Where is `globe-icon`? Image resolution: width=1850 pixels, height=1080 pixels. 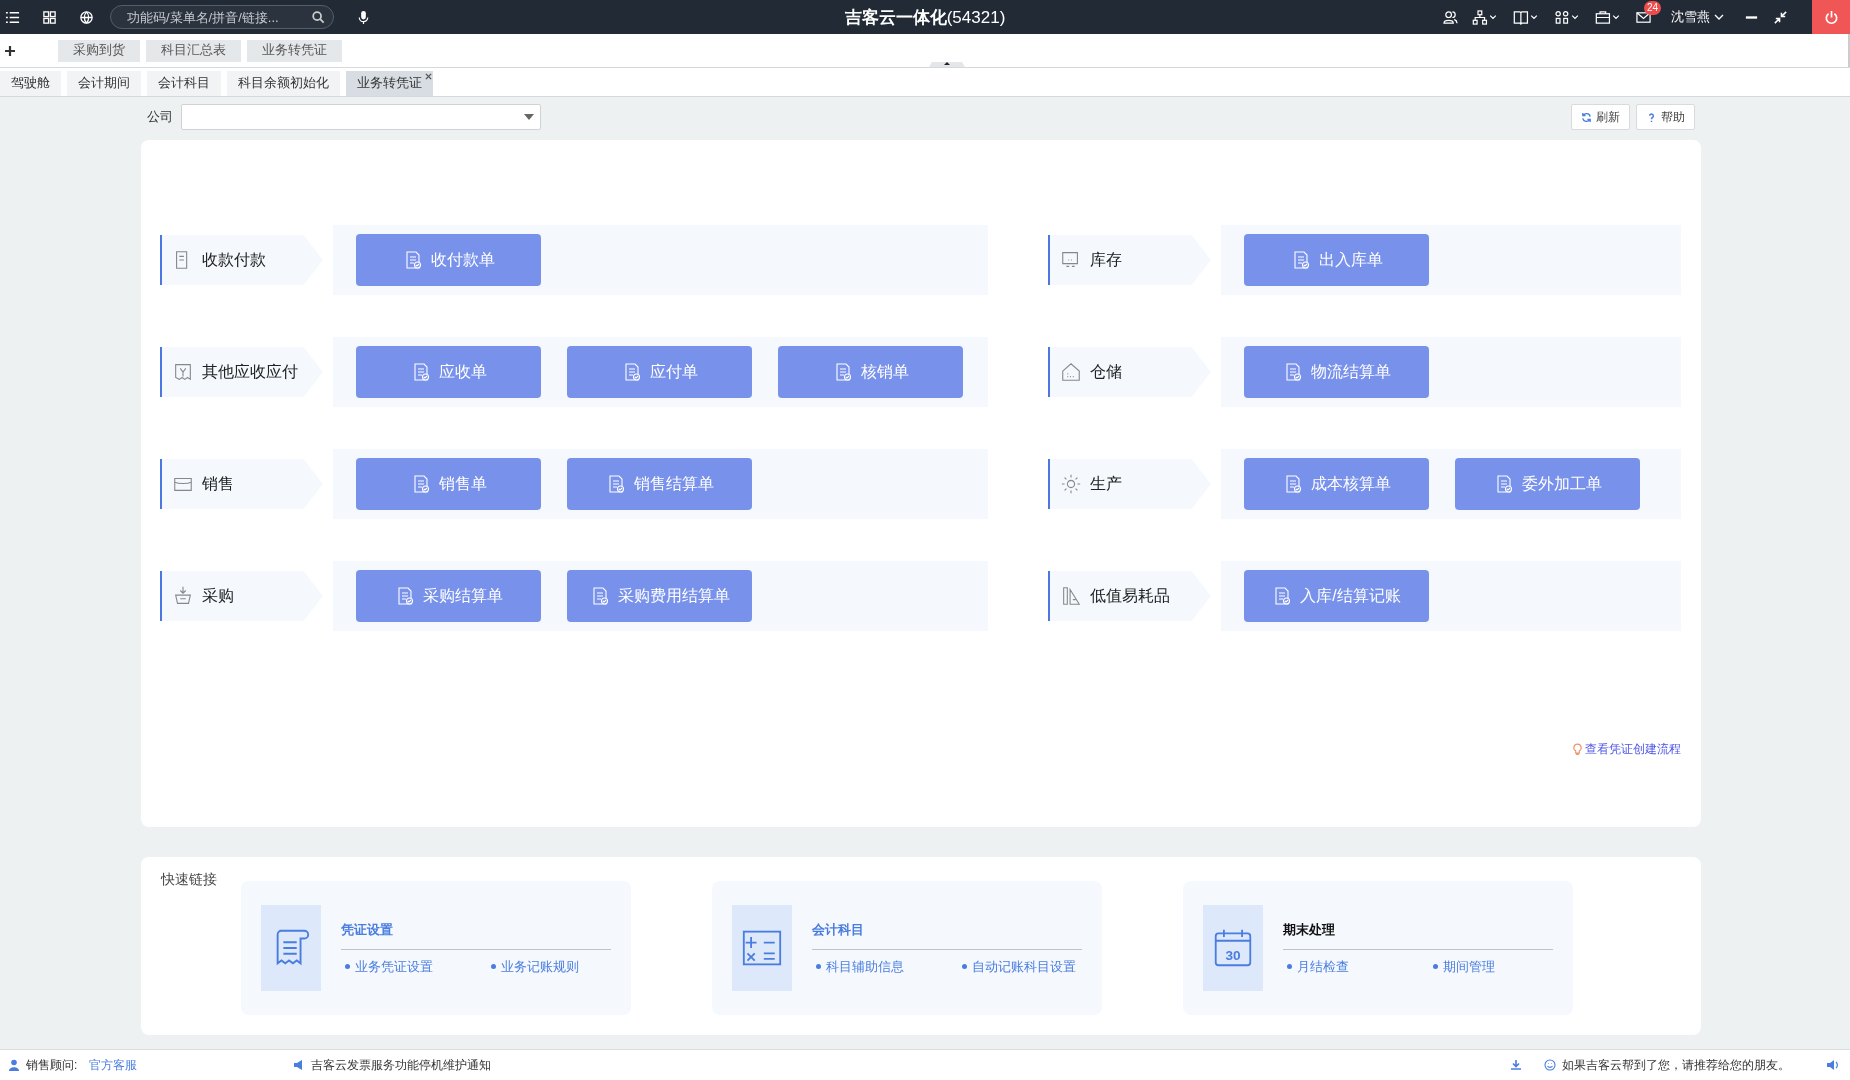 globe-icon is located at coordinates (86, 17).